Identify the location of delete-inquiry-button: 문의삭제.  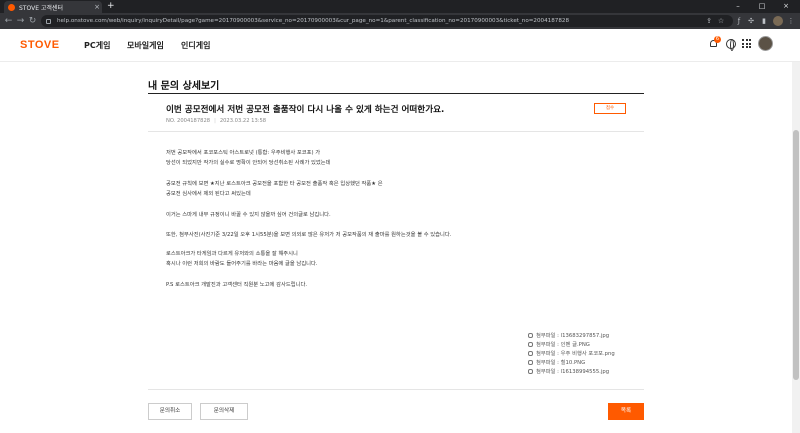
(224, 411).